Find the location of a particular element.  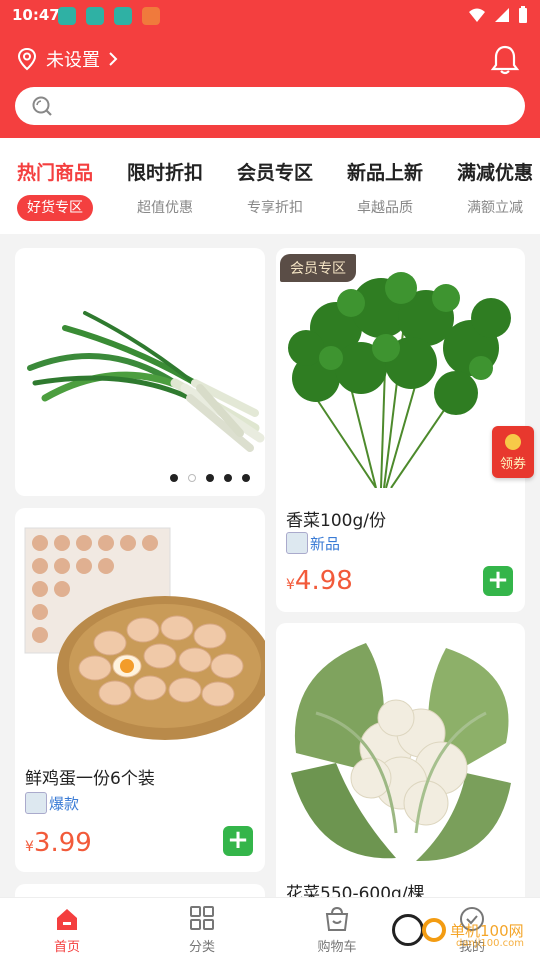

tab-title: 限时折扣 is located at coordinates (164, 173).